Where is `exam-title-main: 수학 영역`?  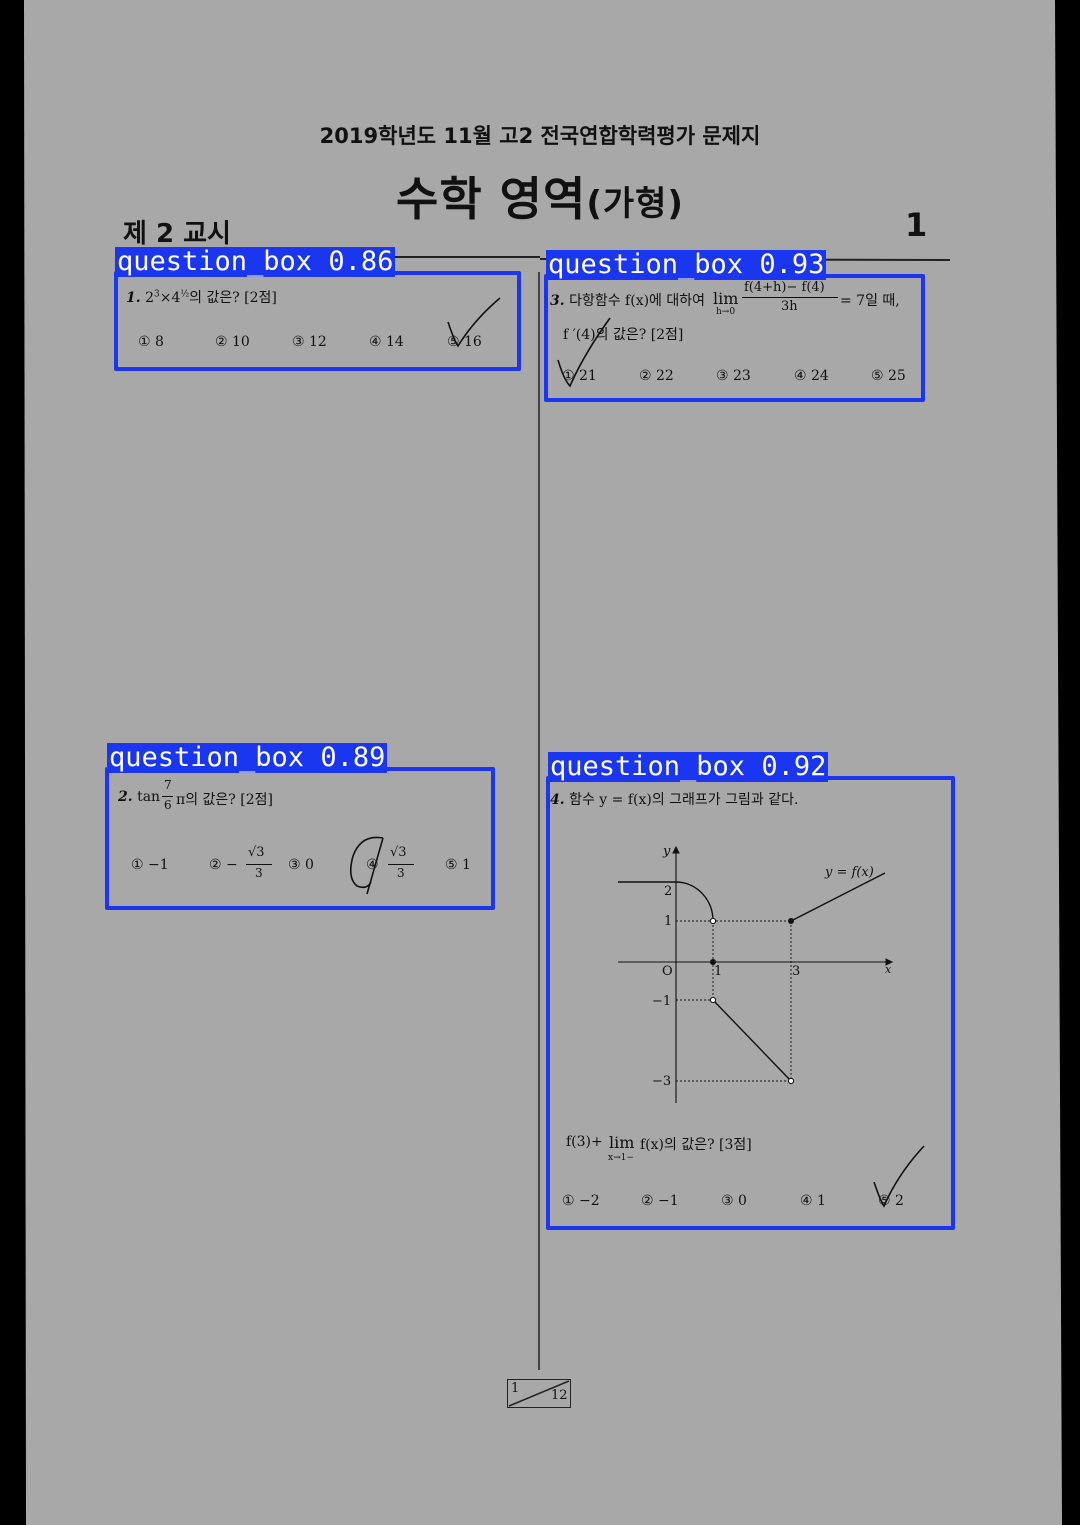 exam-title-main: 수학 영역 is located at coordinates (491, 199).